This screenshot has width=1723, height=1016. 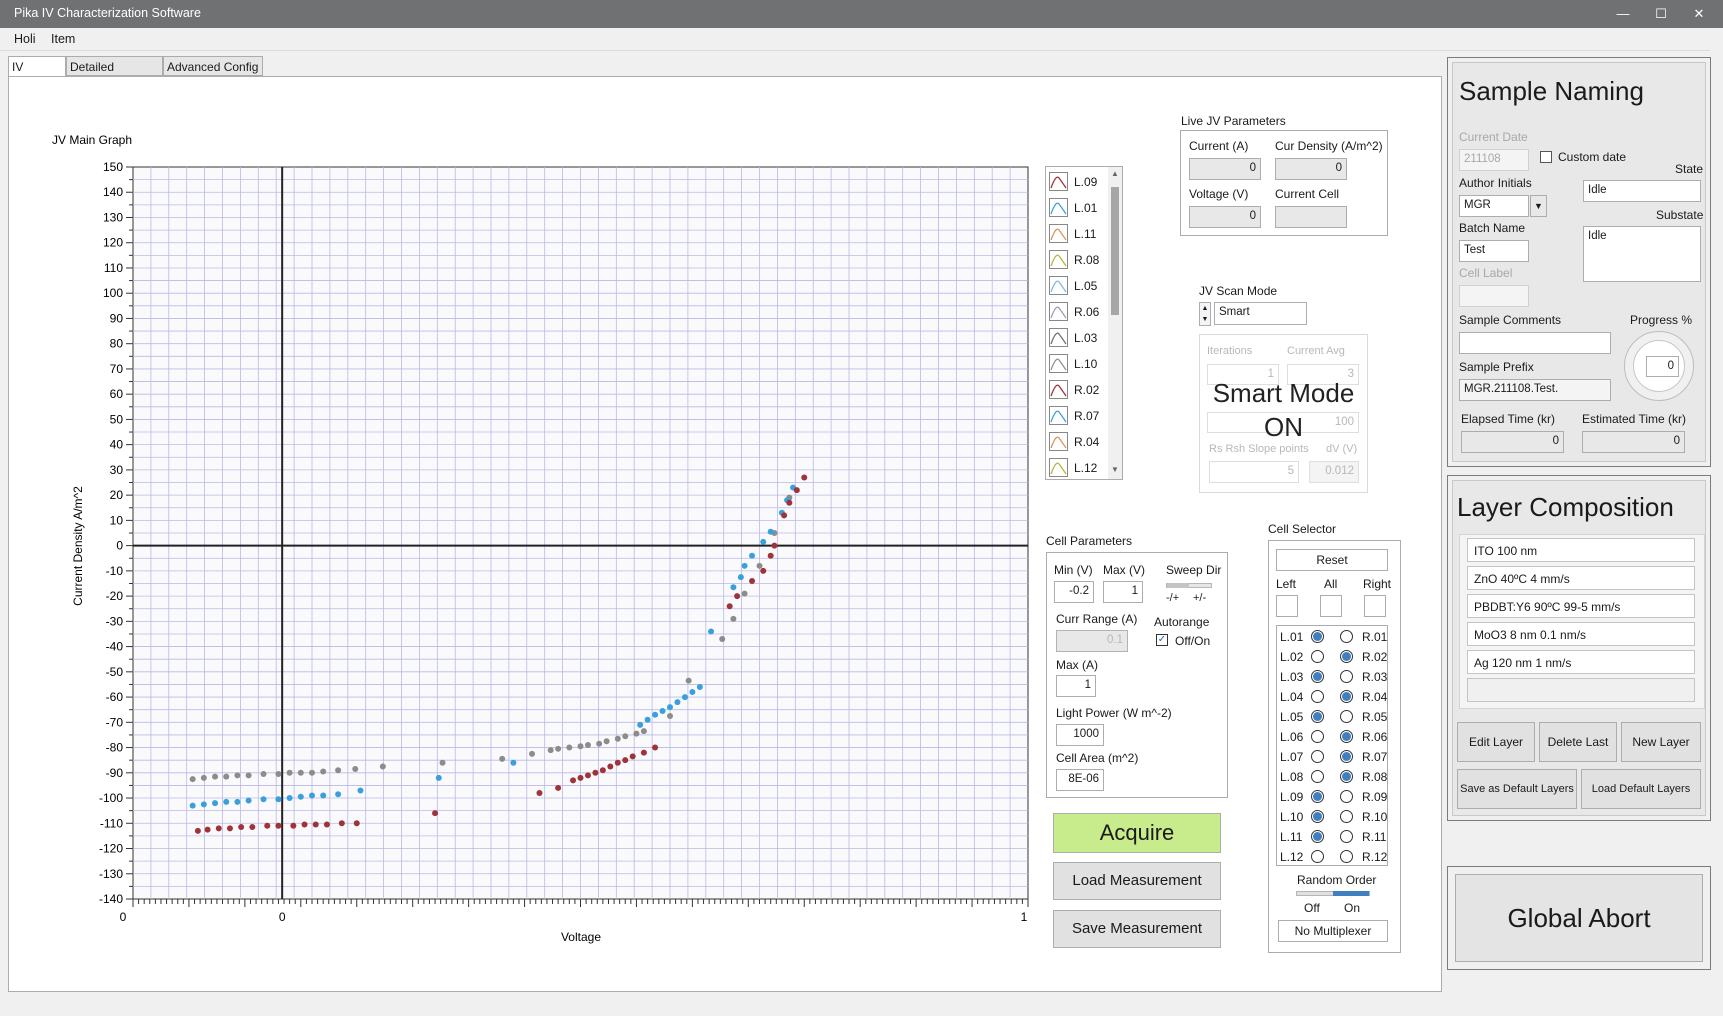 I want to click on multiplexer-button: No Multiplexer, so click(x=1333, y=931).